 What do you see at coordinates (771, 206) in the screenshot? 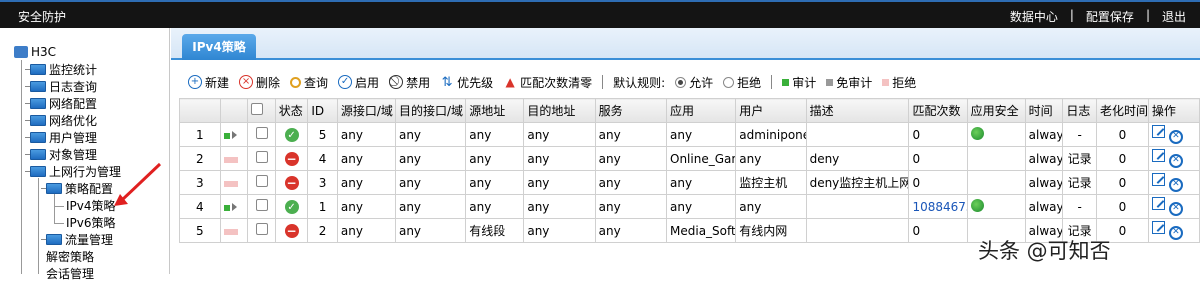
I see `cell-user: any` at bounding box center [771, 206].